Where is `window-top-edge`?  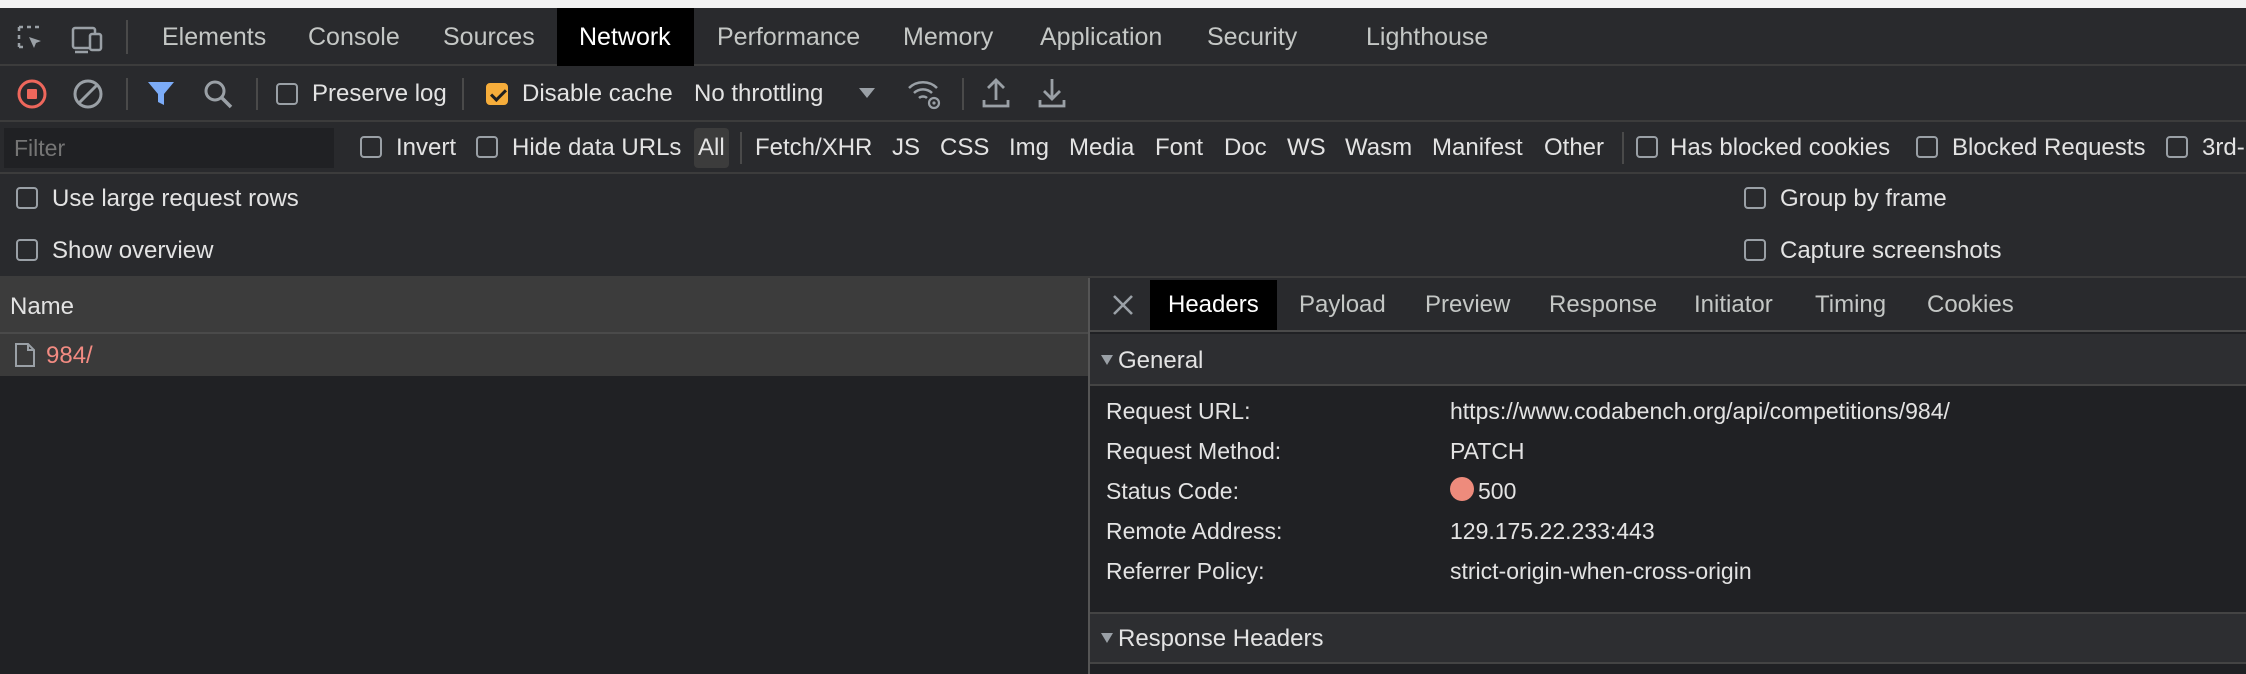 window-top-edge is located at coordinates (1123, 4).